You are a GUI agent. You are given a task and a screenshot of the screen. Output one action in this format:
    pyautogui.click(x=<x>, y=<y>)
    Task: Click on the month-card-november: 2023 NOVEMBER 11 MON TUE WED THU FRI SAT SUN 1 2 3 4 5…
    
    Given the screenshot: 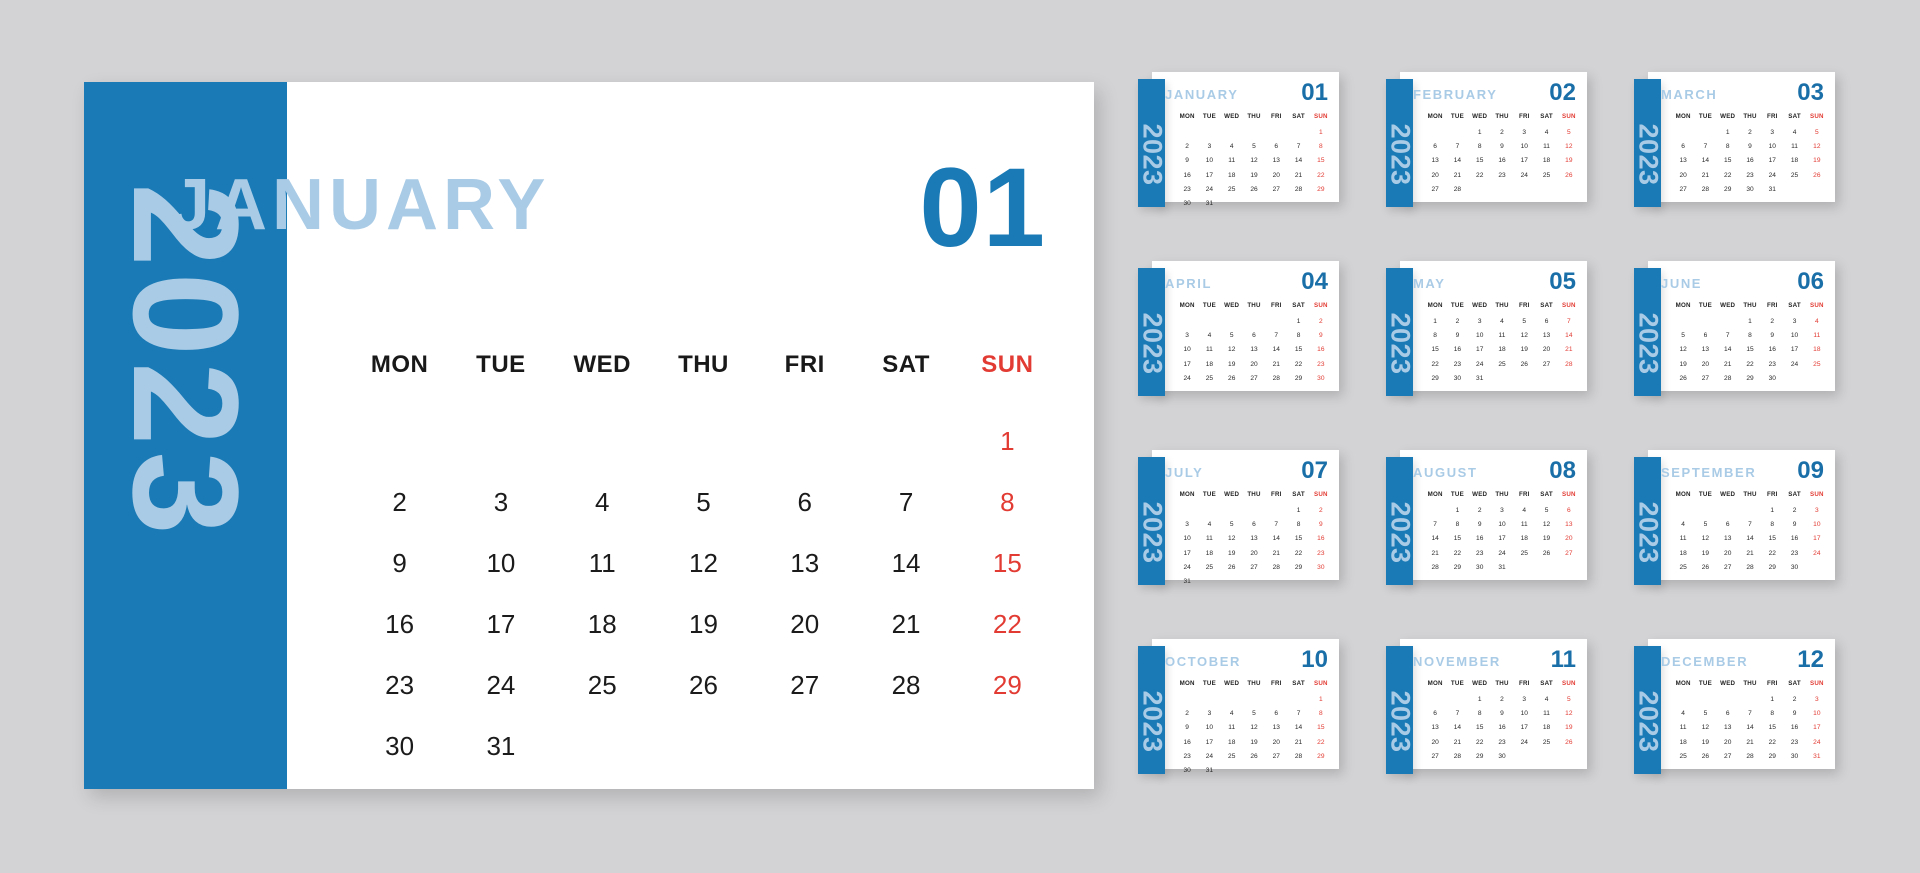 What is the action you would take?
    pyautogui.click(x=1486, y=706)
    